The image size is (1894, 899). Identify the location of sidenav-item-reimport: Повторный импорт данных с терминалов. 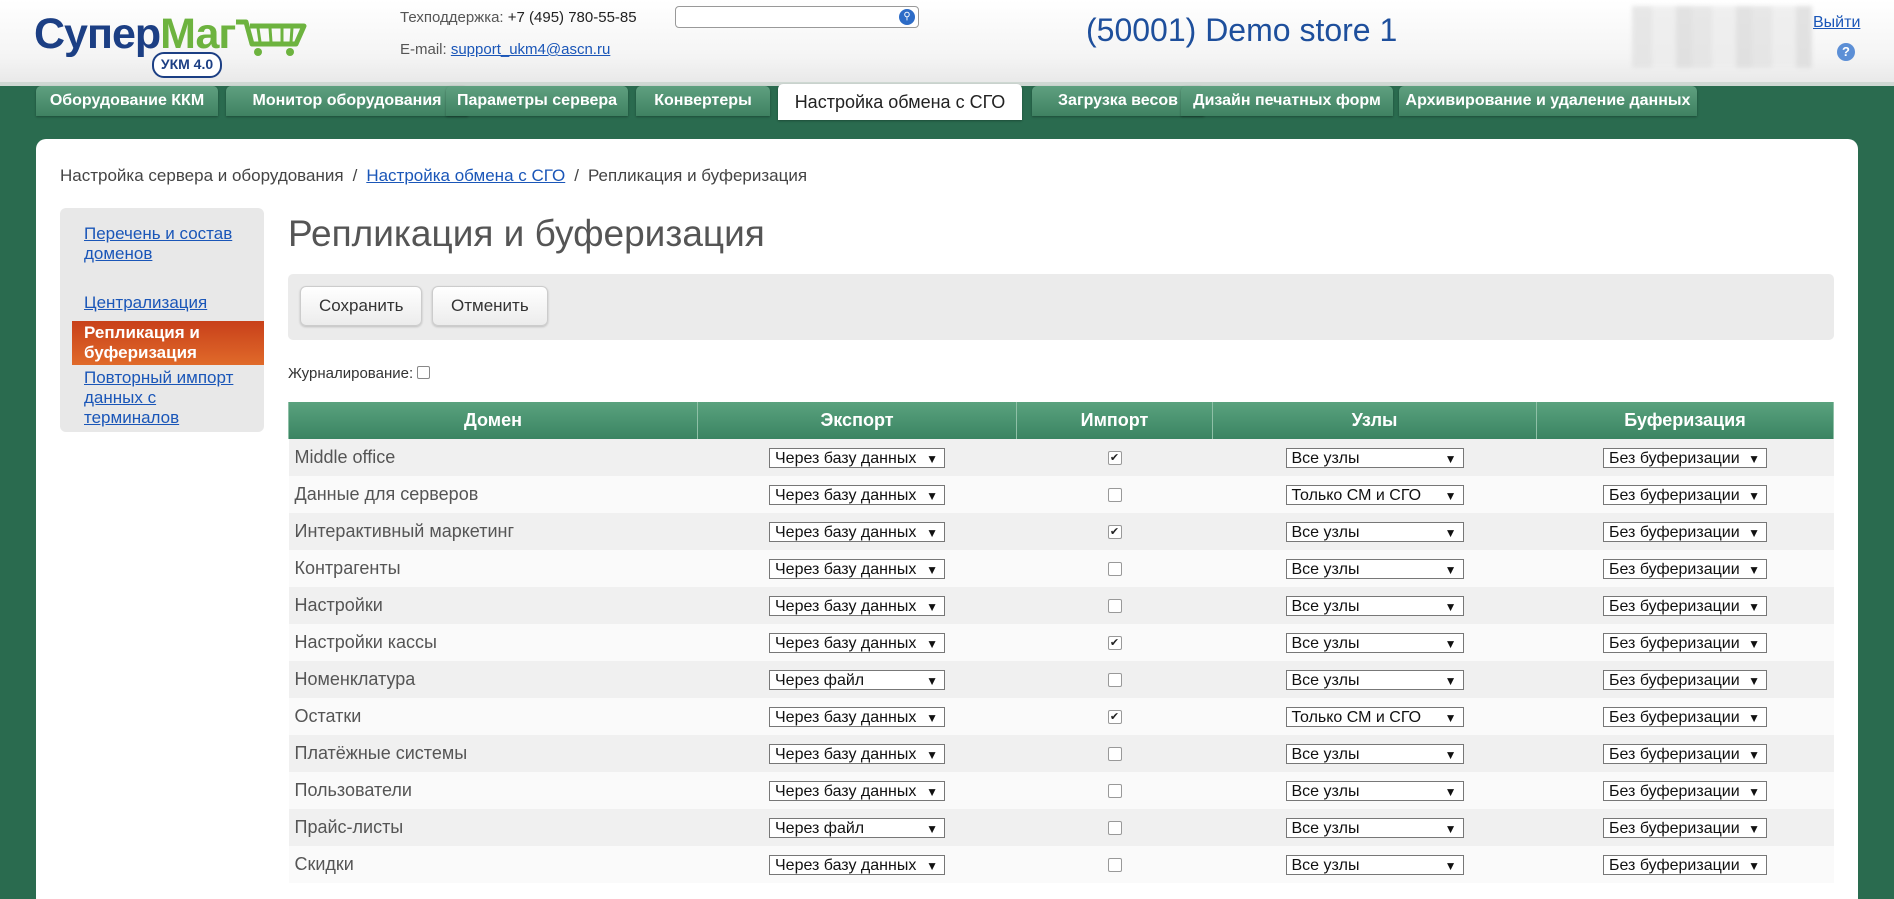
(169, 398).